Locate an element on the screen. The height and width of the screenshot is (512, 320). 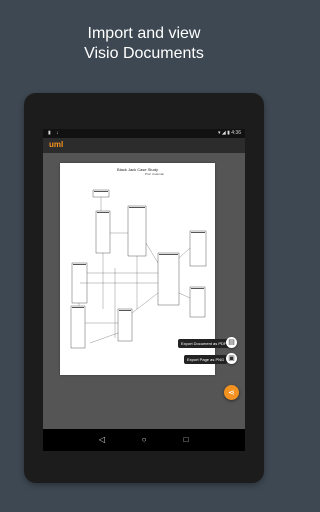
app-title: uml is located at coordinates (56, 144).